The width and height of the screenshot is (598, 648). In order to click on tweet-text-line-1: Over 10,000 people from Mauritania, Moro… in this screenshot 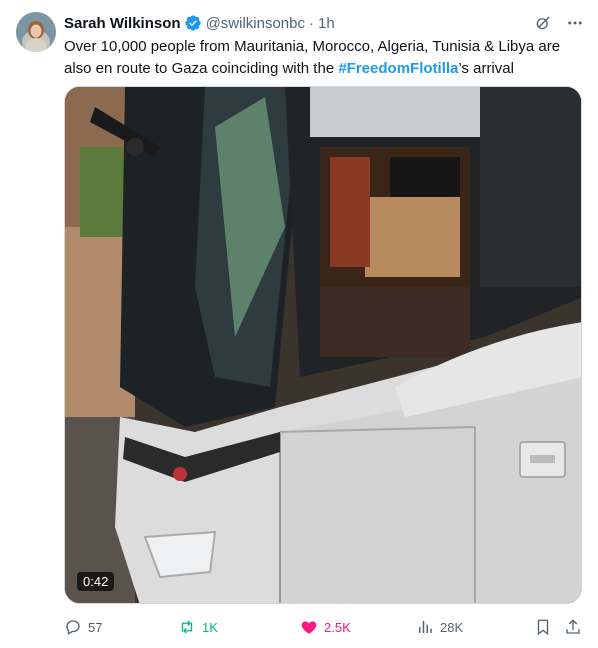, I will do `click(312, 46)`.